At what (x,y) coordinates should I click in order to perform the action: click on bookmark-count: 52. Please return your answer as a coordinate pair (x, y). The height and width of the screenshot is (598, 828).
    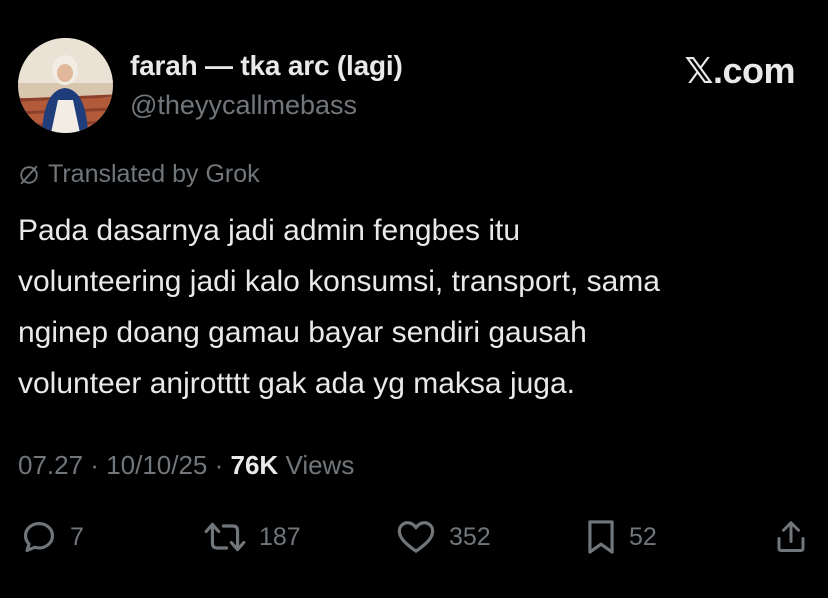
    Looking at the image, I should click on (643, 536).